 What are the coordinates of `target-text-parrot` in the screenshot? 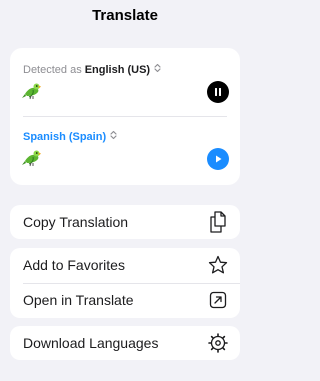 It's located at (33, 158).